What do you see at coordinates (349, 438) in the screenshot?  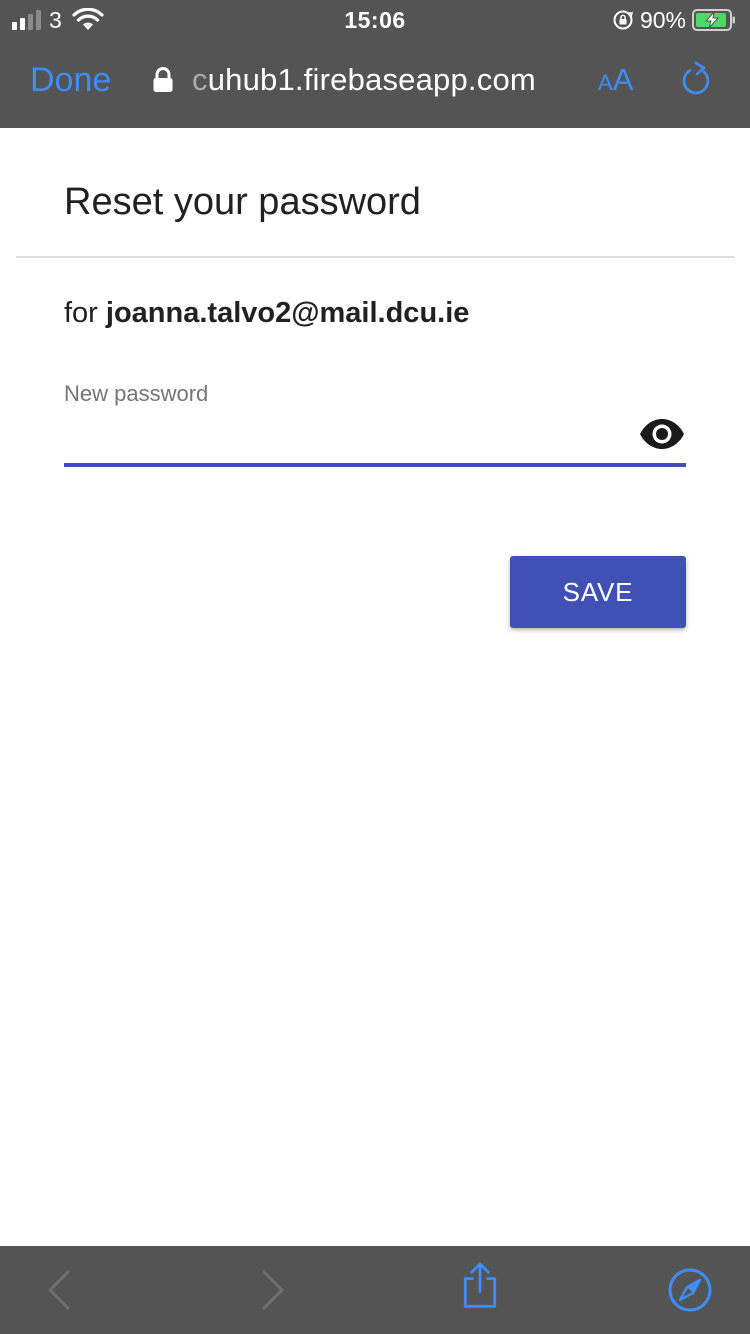 I see `new-password-input` at bounding box center [349, 438].